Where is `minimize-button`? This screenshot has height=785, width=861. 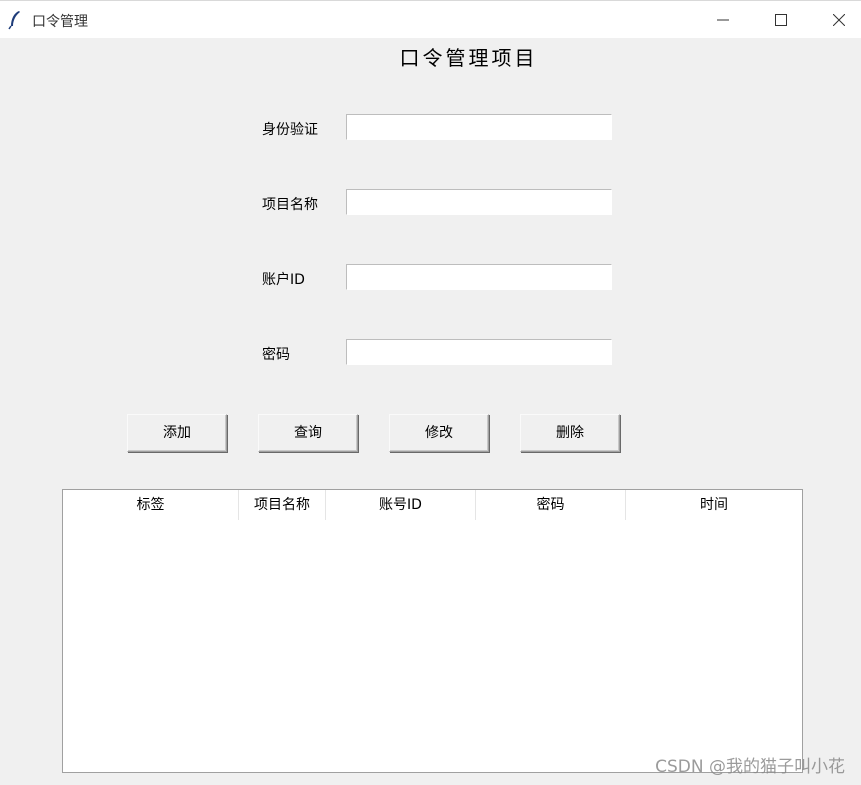
minimize-button is located at coordinates (723, 20).